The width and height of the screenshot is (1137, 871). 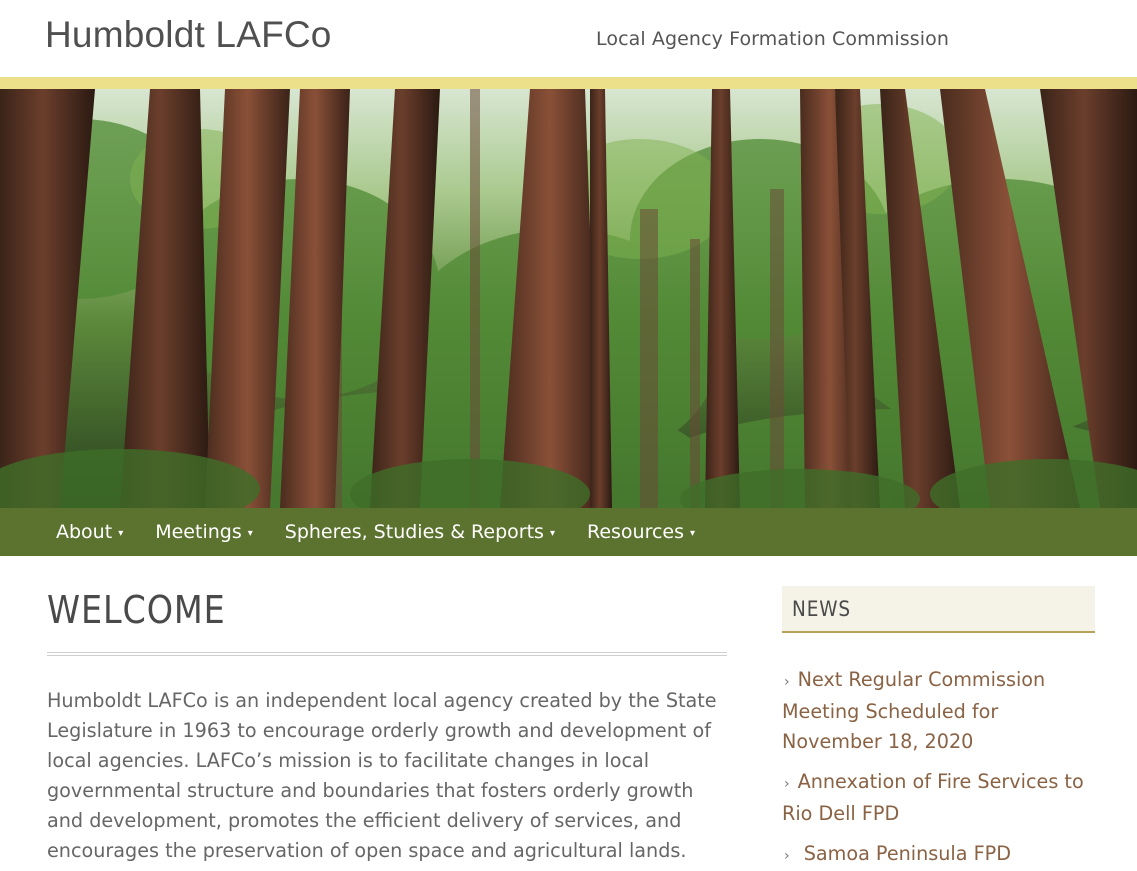 I want to click on nav-item-label: About, so click(x=84, y=532).